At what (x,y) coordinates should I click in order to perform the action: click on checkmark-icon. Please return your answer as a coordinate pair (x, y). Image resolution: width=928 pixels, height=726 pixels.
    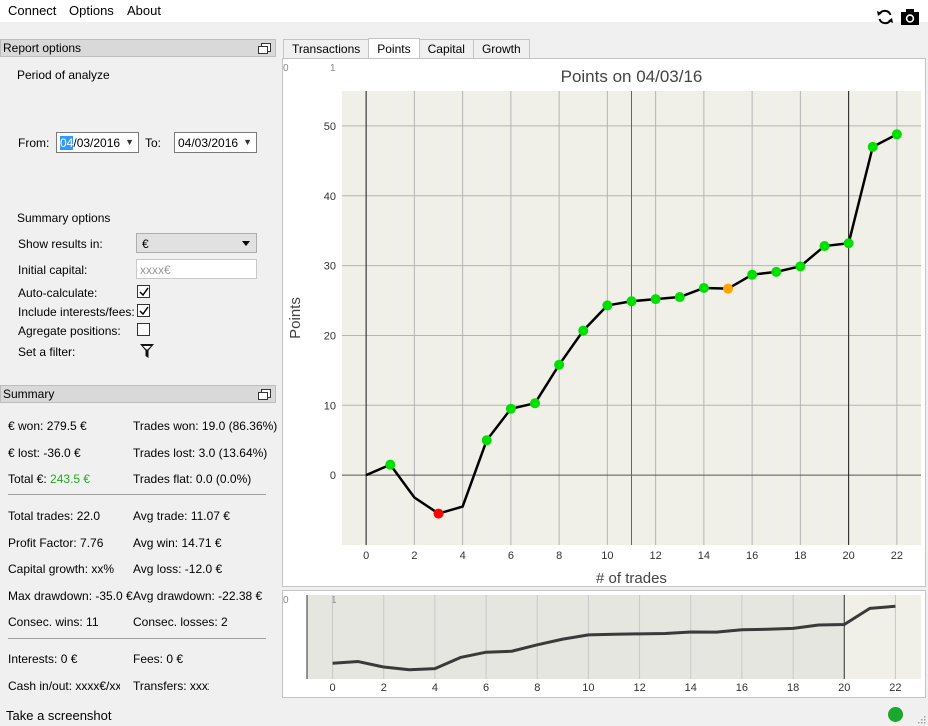
    Looking at the image, I should click on (144, 311).